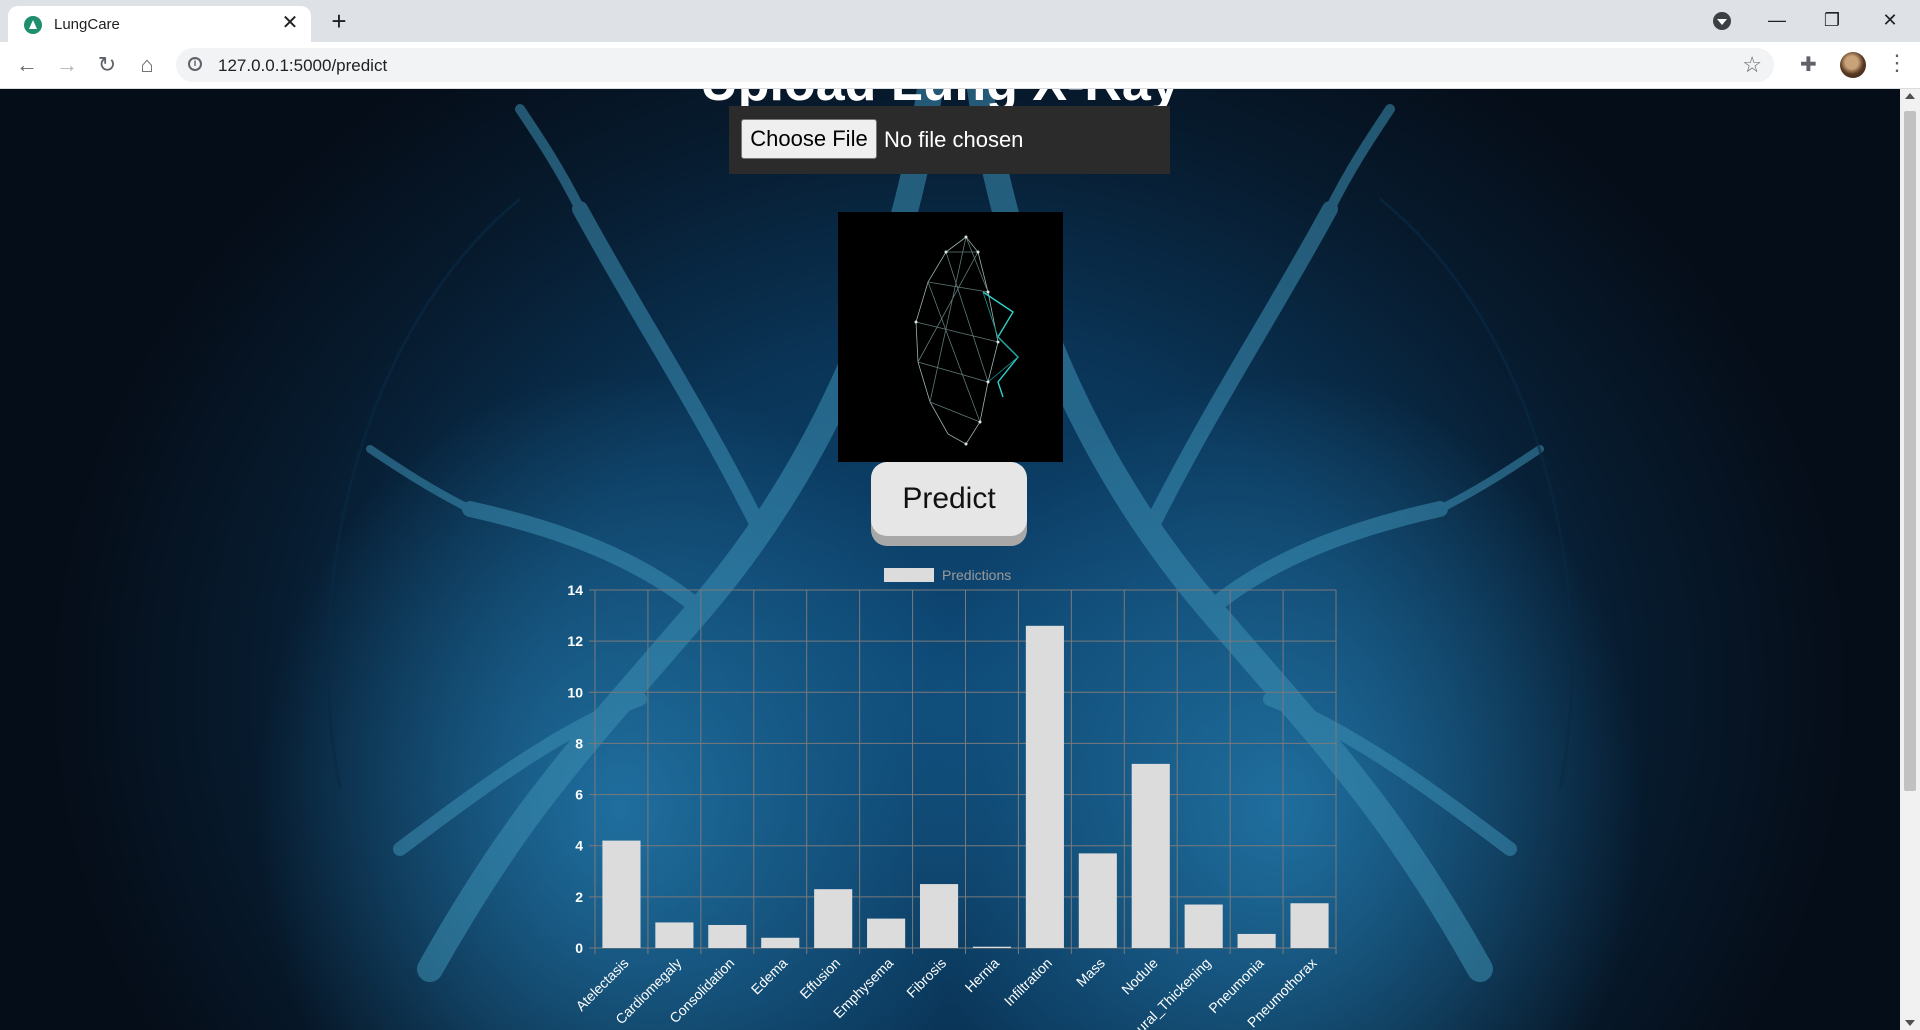  I want to click on y-tick-label: 4, so click(579, 846).